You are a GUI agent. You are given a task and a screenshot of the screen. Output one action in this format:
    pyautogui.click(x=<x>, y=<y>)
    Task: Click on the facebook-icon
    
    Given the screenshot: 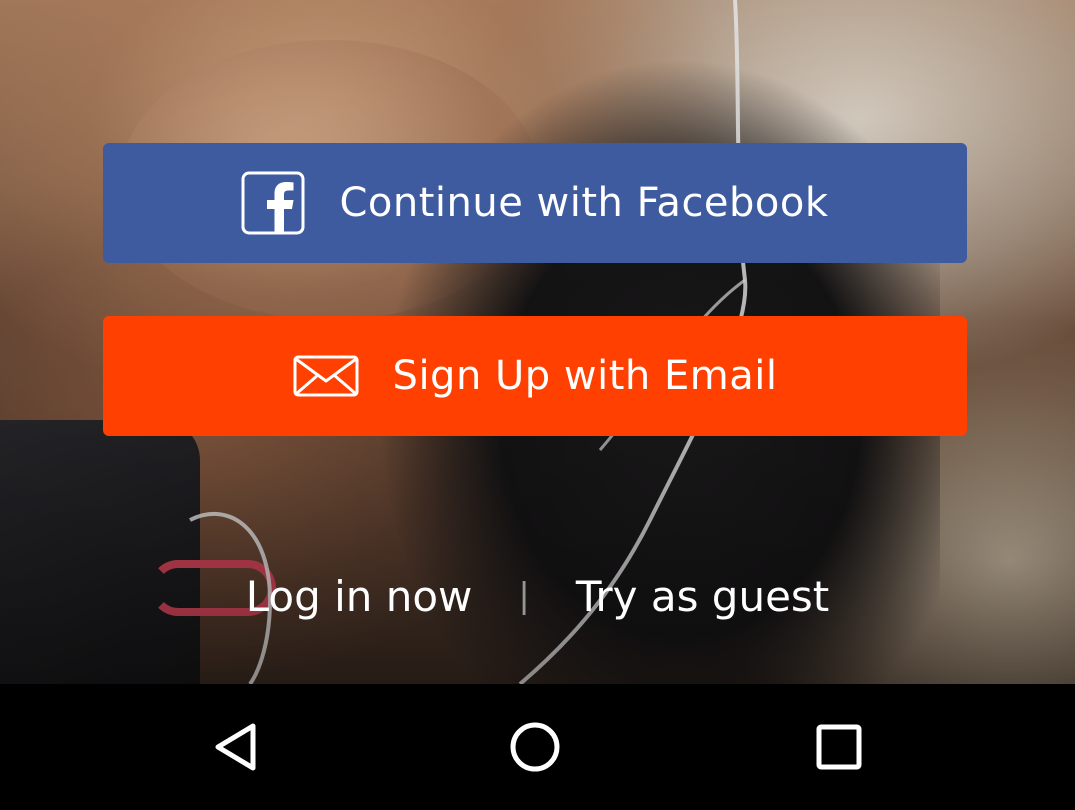 What is the action you would take?
    pyautogui.click(x=273, y=203)
    